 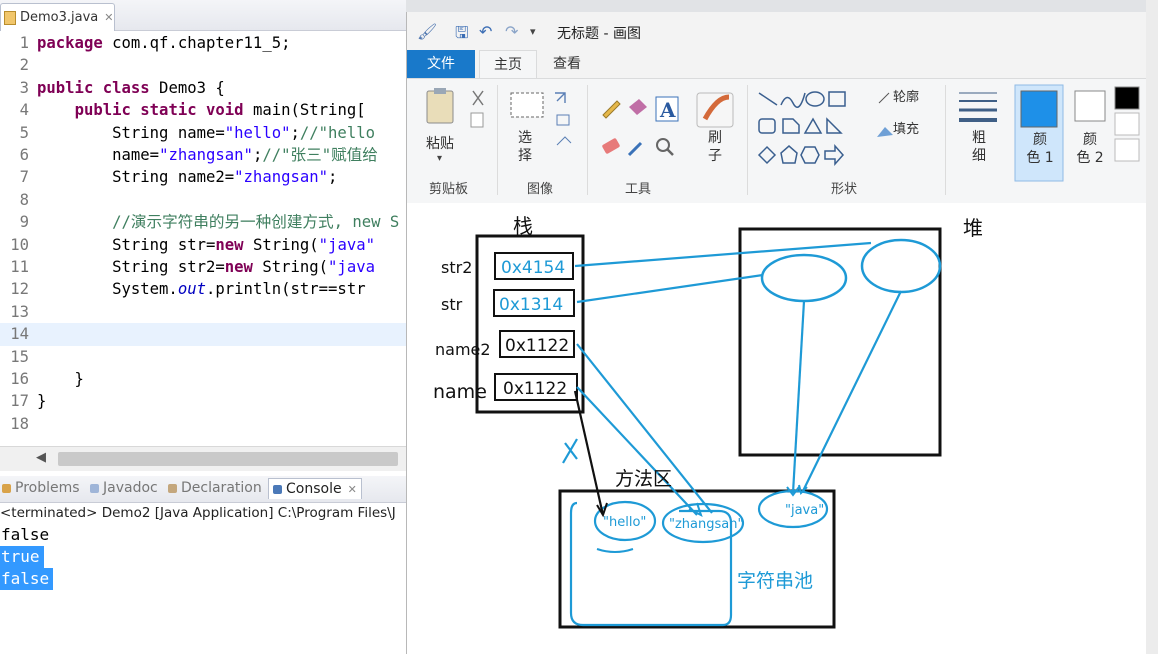 I want to click on outline-button: 轮廓, so click(x=906, y=98).